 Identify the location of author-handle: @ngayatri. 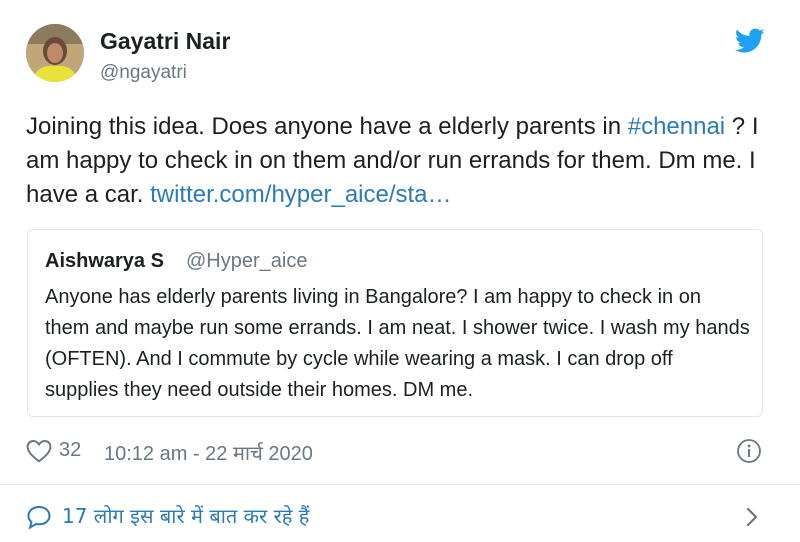
(143, 73).